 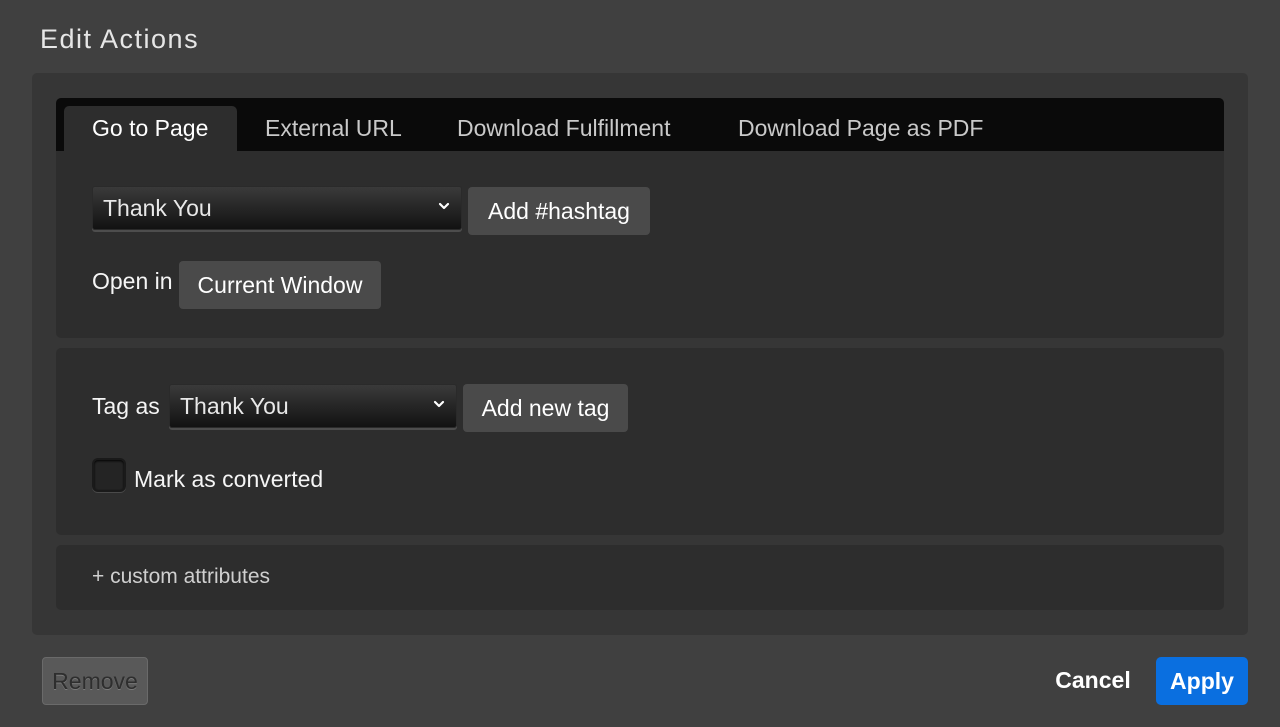 What do you see at coordinates (640, 577) in the screenshot?
I see `custom-attributes-card: + custom attributes` at bounding box center [640, 577].